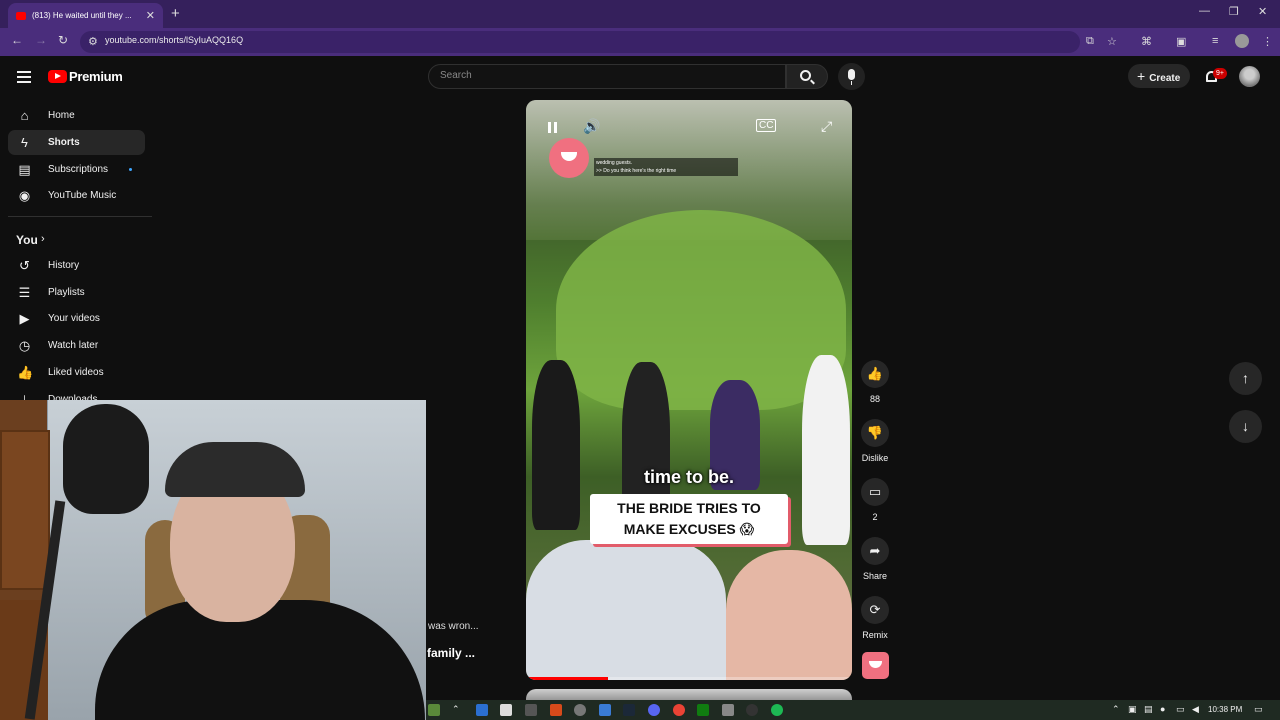 This screenshot has width=1280, height=720. I want to click on install-app-icon: ⧉, so click(1090, 41).